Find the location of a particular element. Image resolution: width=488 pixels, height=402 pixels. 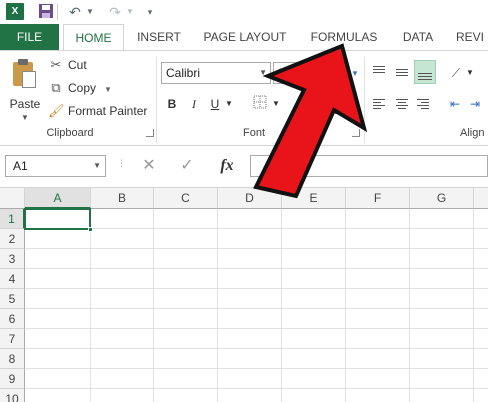

row-header: 8 is located at coordinates (12, 359).